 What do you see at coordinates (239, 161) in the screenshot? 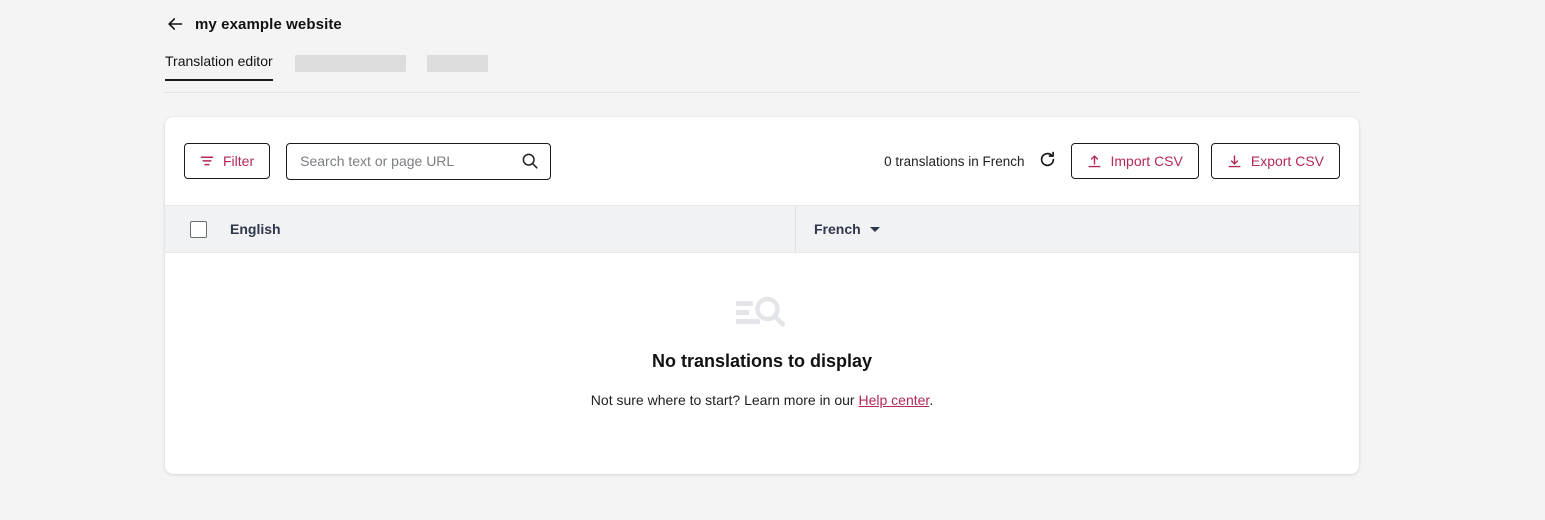
I see `filter-label: Filter` at bounding box center [239, 161].